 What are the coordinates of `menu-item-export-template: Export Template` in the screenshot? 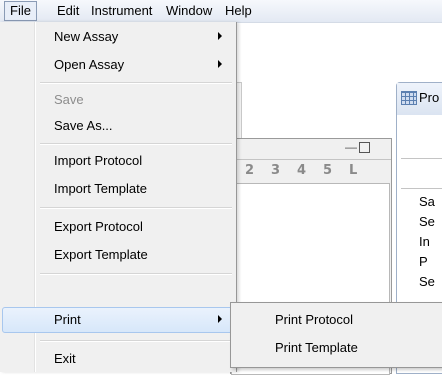 It's located at (118, 255).